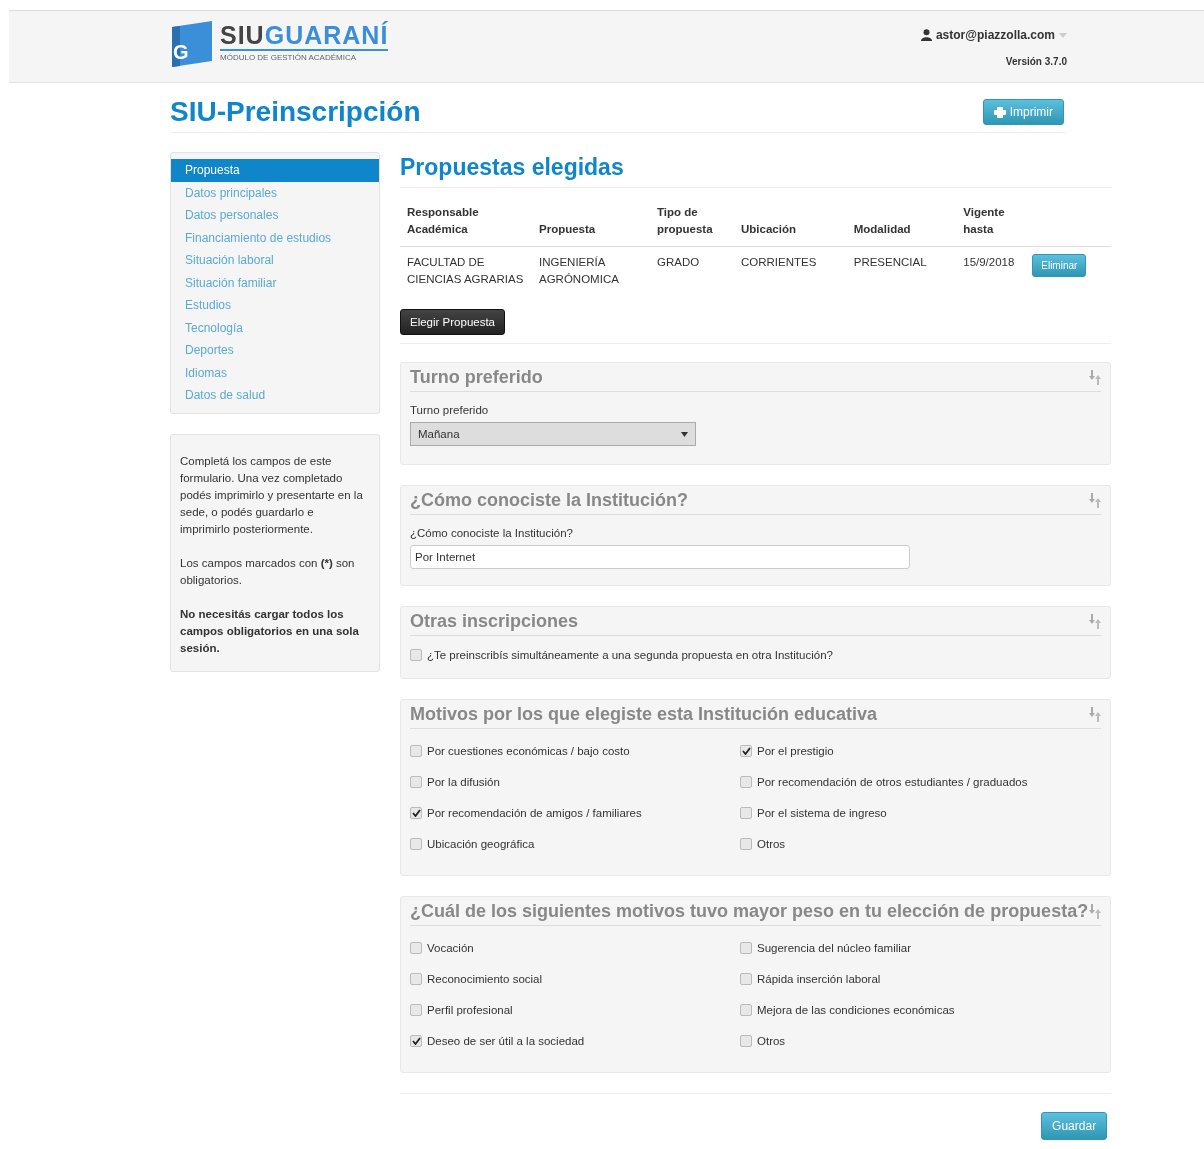 Image resolution: width=1204 pixels, height=1149 pixels. Describe the element at coordinates (579, 270) in the screenshot. I see `table-cell: INGENIERÍA AGRÓNOMICA` at that location.